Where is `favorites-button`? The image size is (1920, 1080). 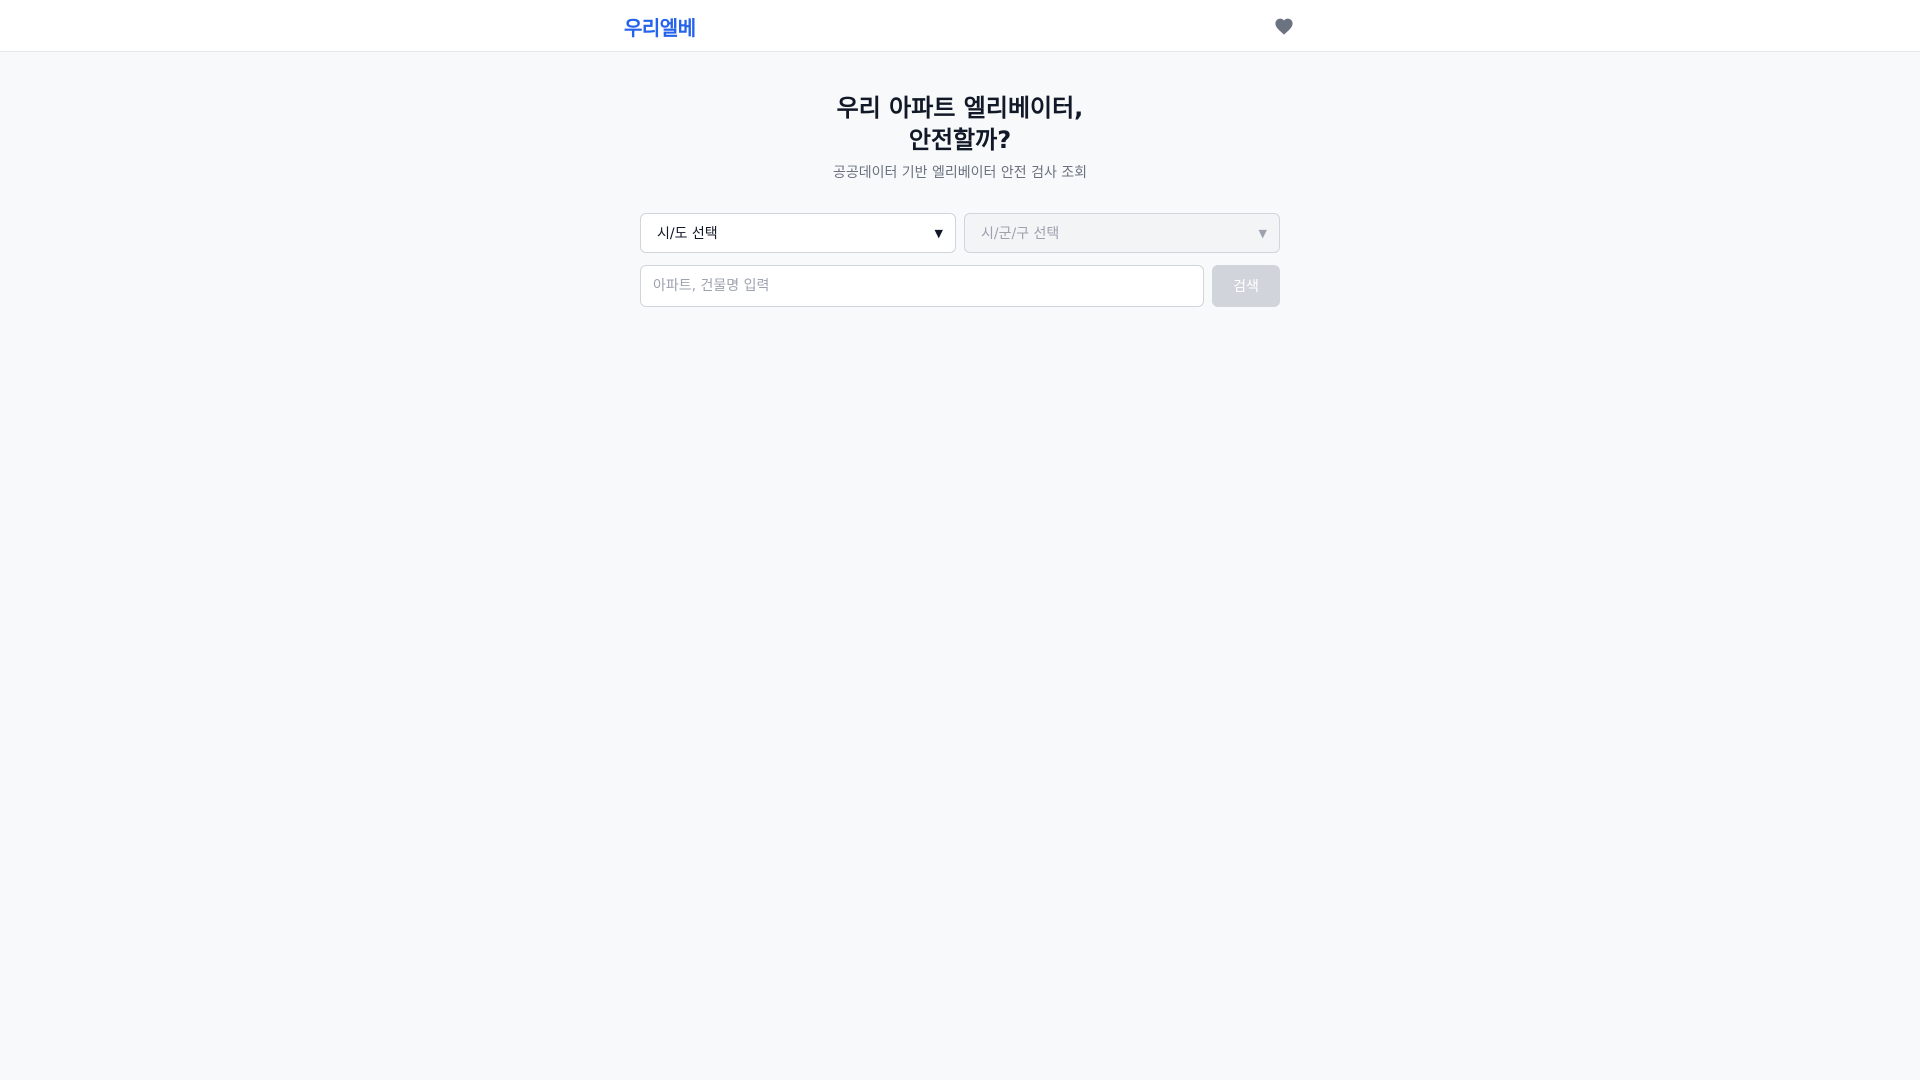 favorites-button is located at coordinates (1284, 26).